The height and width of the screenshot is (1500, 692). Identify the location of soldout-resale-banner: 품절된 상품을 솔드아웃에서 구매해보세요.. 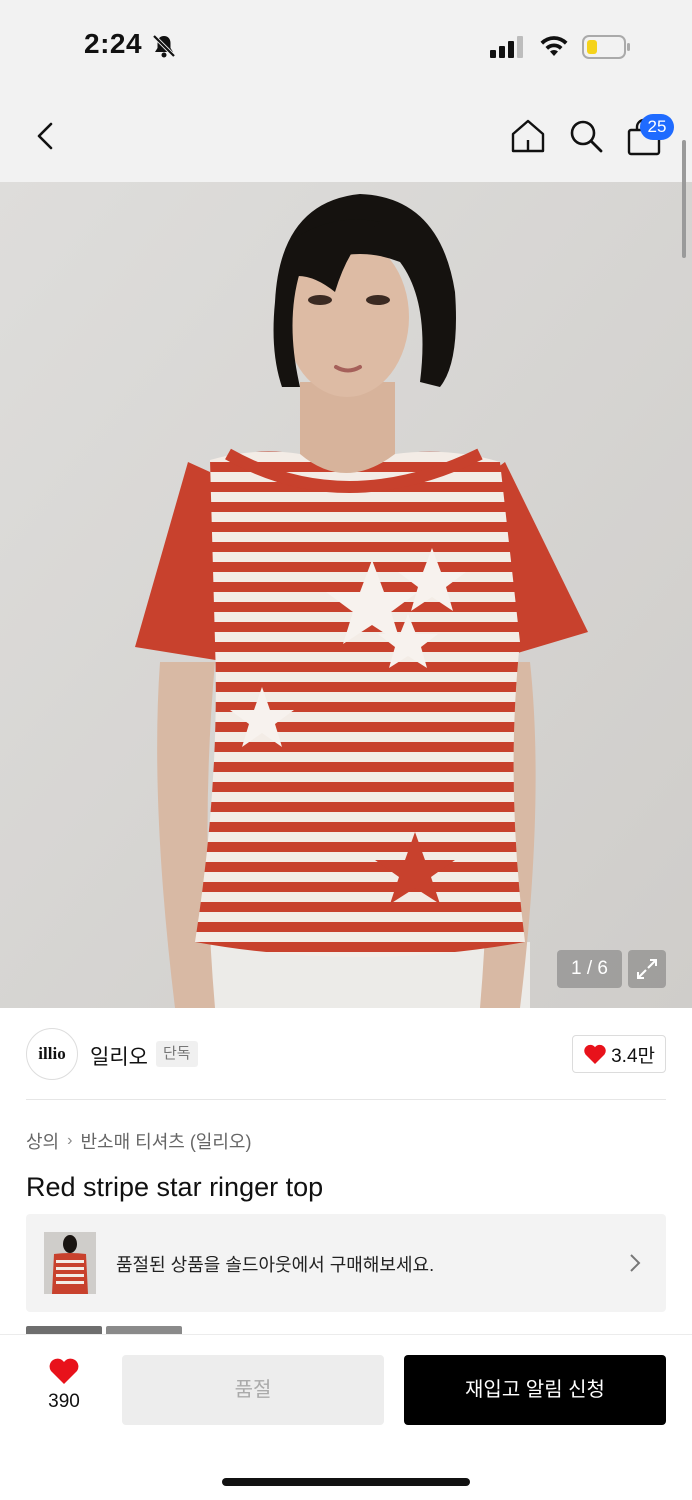
(346, 1263).